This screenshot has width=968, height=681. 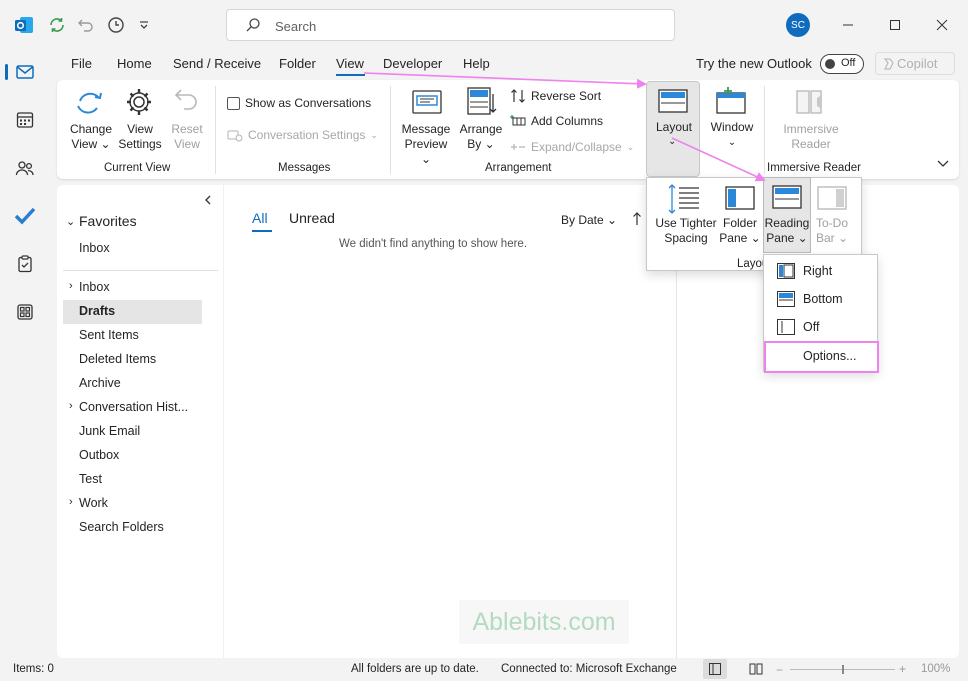 What do you see at coordinates (90, 479) in the screenshot?
I see `folder-test: Test` at bounding box center [90, 479].